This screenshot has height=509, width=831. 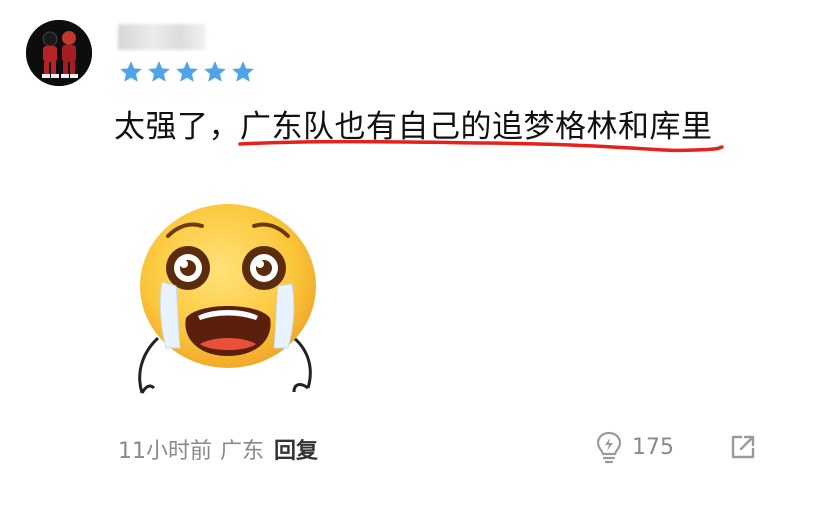 I want to click on lightbulb-like-icon, so click(x=609, y=447).